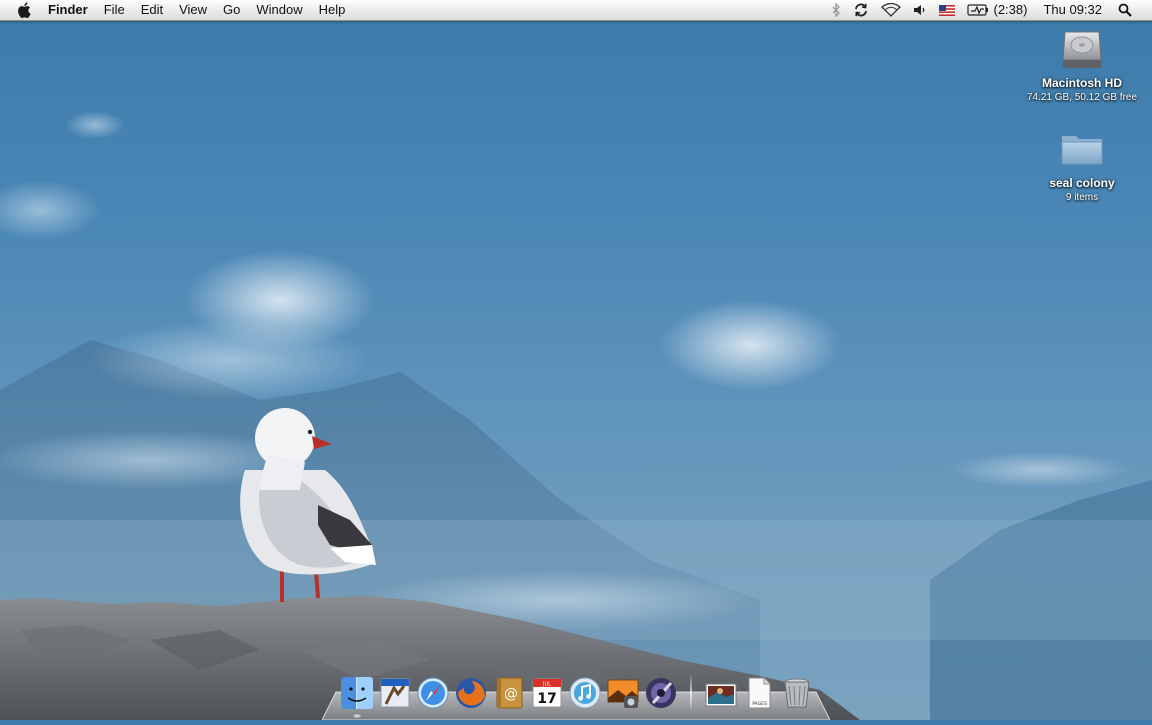  What do you see at coordinates (114, 10) in the screenshot?
I see `menu-file: File` at bounding box center [114, 10].